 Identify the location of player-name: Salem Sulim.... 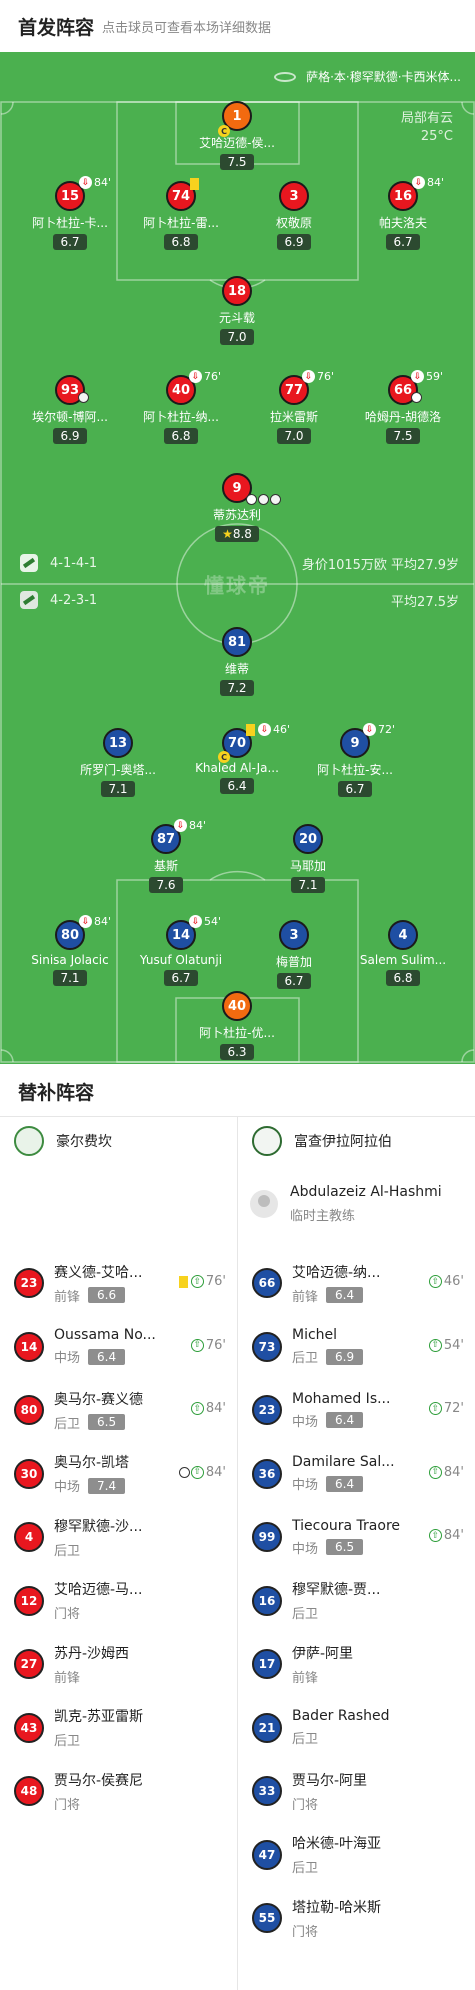
(403, 960).